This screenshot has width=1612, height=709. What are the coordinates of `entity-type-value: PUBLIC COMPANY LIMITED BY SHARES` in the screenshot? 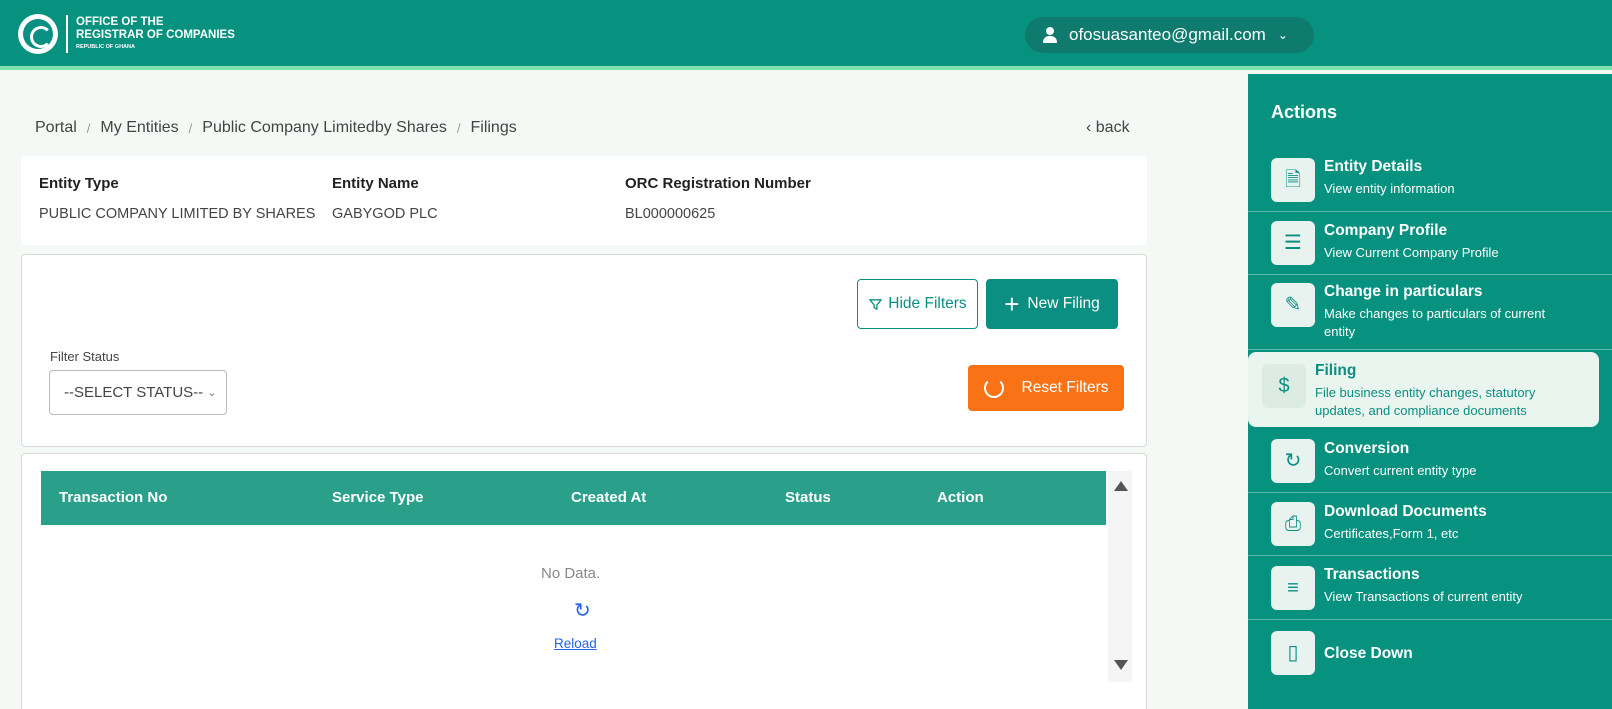 It's located at (177, 214).